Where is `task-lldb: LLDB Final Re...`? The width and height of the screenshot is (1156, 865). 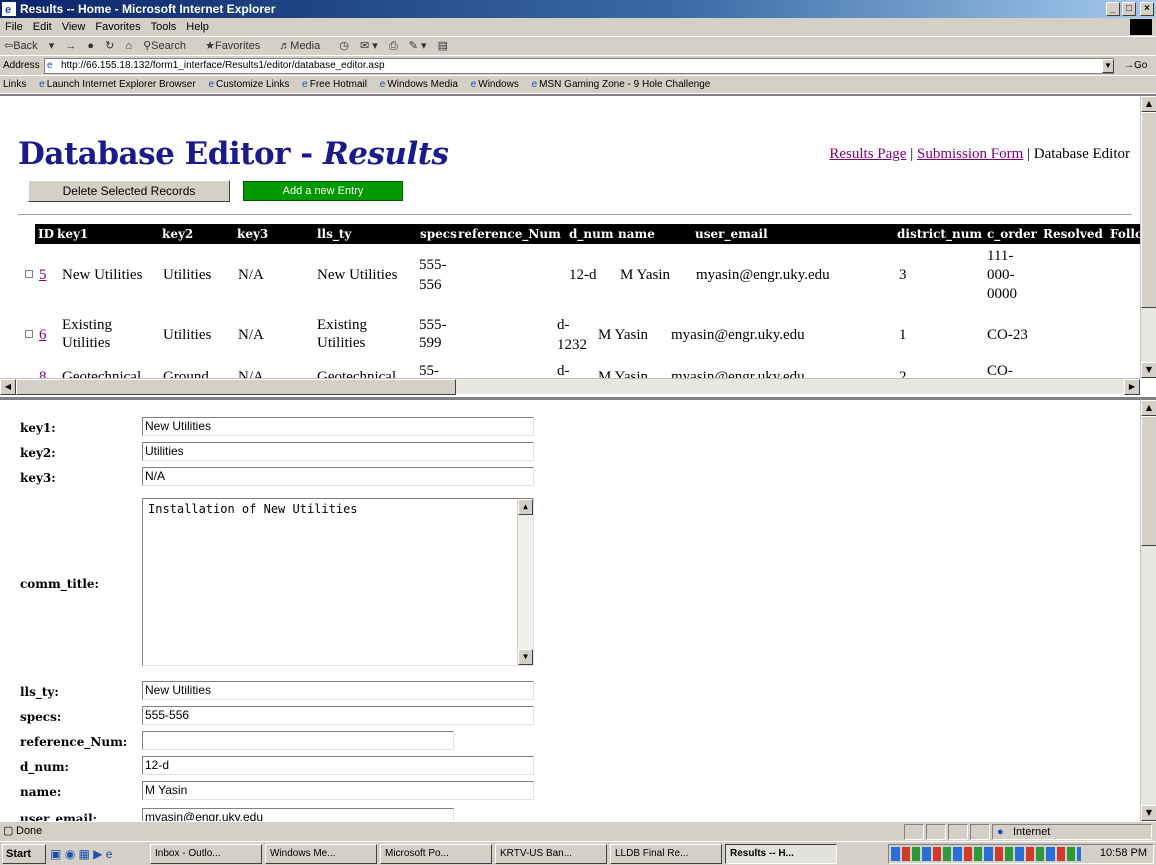
task-lldb: LLDB Final Re... is located at coordinates (666, 854).